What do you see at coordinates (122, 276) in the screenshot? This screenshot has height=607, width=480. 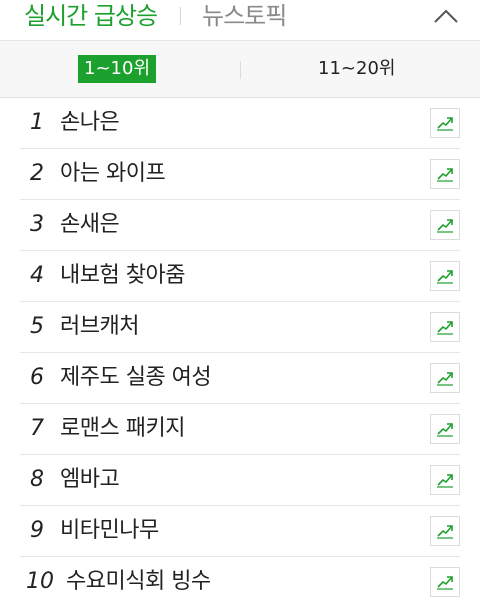 I see `search-term: 내보험 찾아줌` at bounding box center [122, 276].